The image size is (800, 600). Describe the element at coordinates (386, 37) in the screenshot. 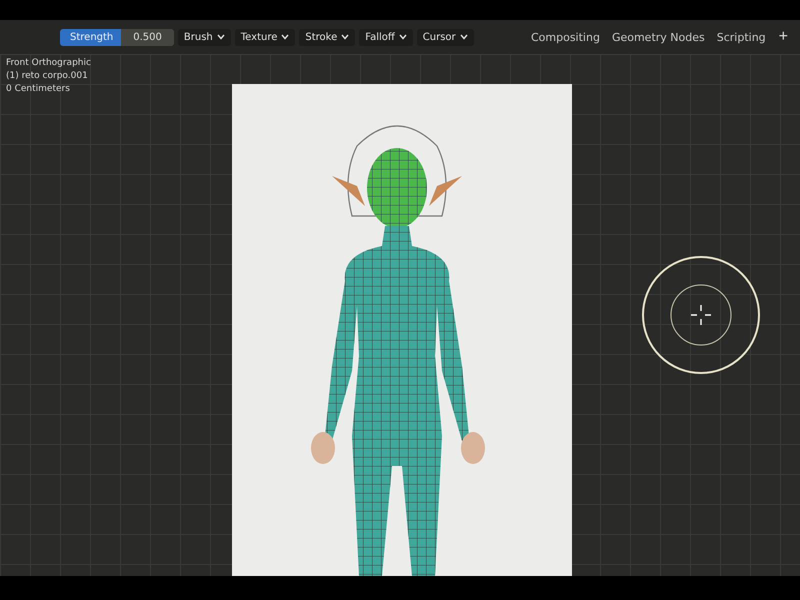

I see `dropdown-menu: Falloff` at that location.